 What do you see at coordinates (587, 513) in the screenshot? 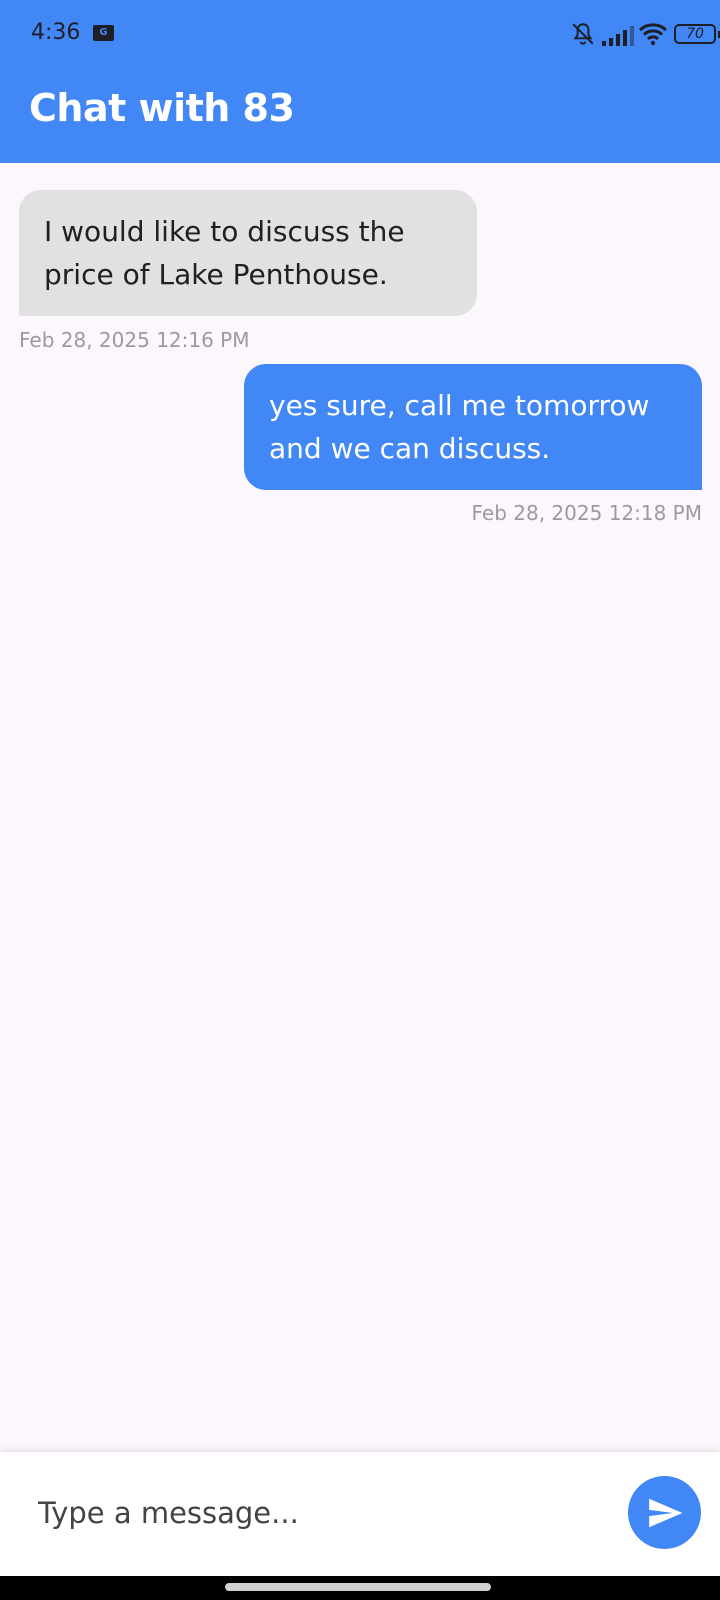
I see `message-timestamp: Feb 28, 2025 12:18 PM` at bounding box center [587, 513].